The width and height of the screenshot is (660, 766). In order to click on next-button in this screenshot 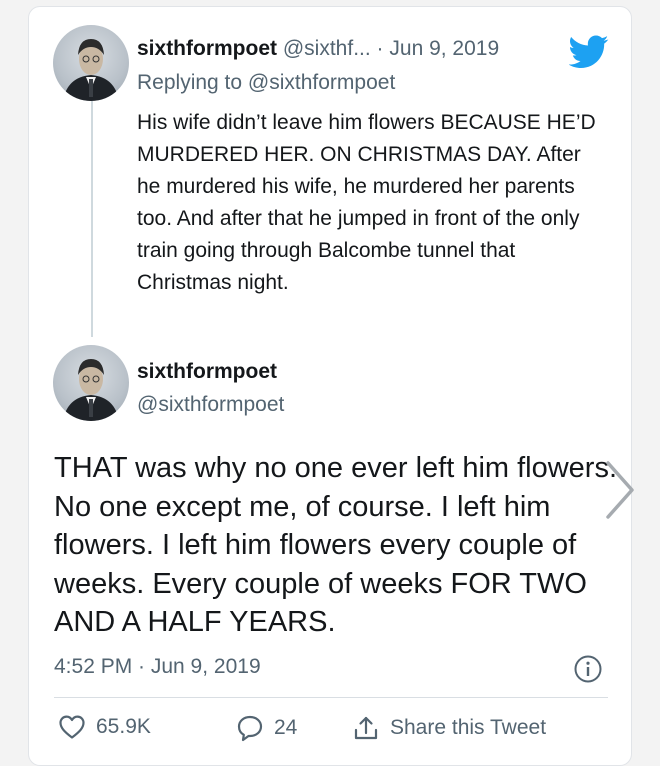, I will do `click(620, 490)`.